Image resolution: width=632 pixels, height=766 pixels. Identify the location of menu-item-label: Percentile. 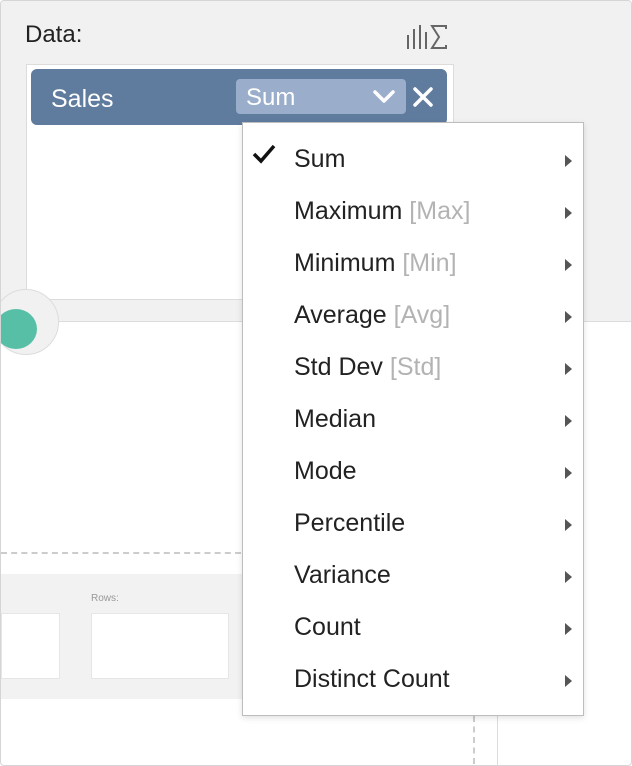
(350, 523).